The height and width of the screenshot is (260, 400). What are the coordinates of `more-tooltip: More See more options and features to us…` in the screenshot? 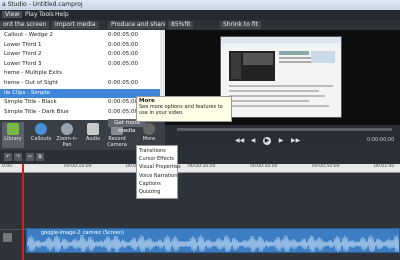 It's located at (184, 109).